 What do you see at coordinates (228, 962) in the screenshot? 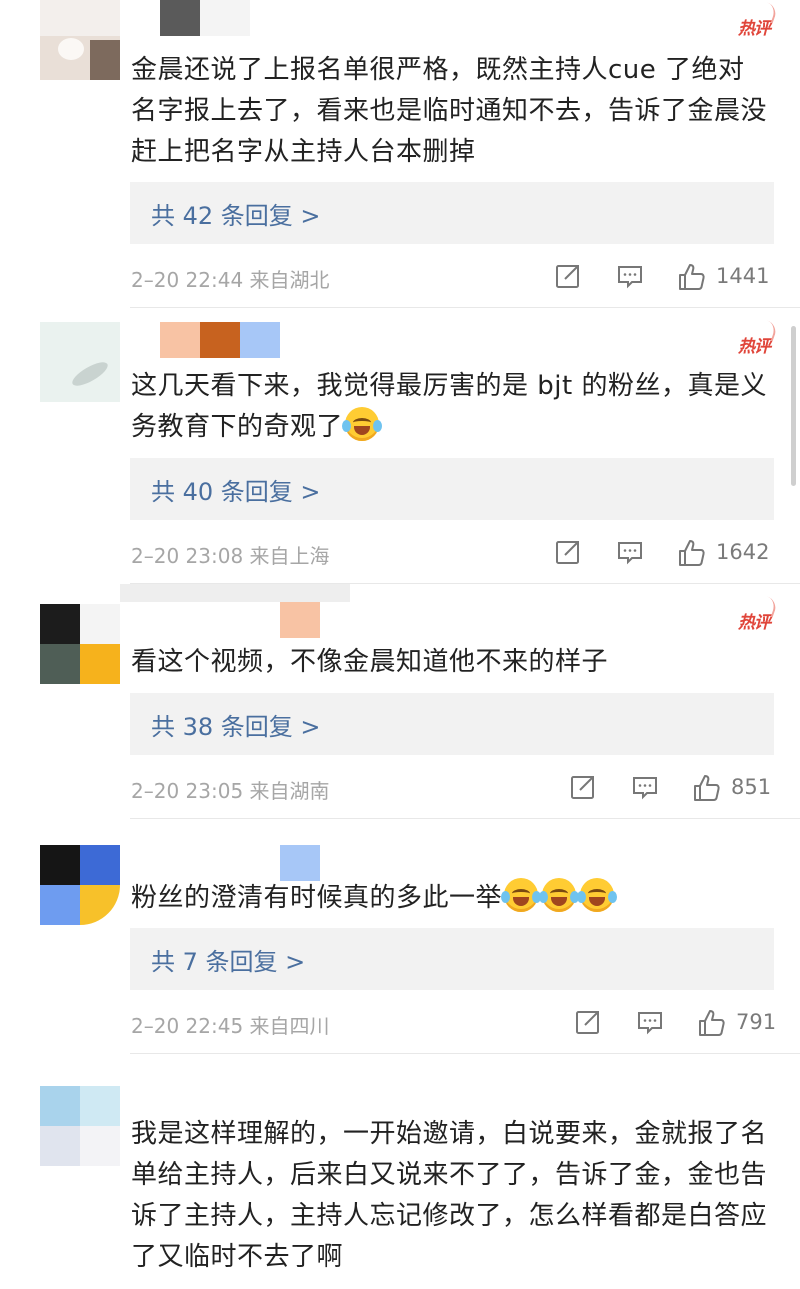
I see `reply-count-label: 共 7 条回复 >` at bounding box center [228, 962].